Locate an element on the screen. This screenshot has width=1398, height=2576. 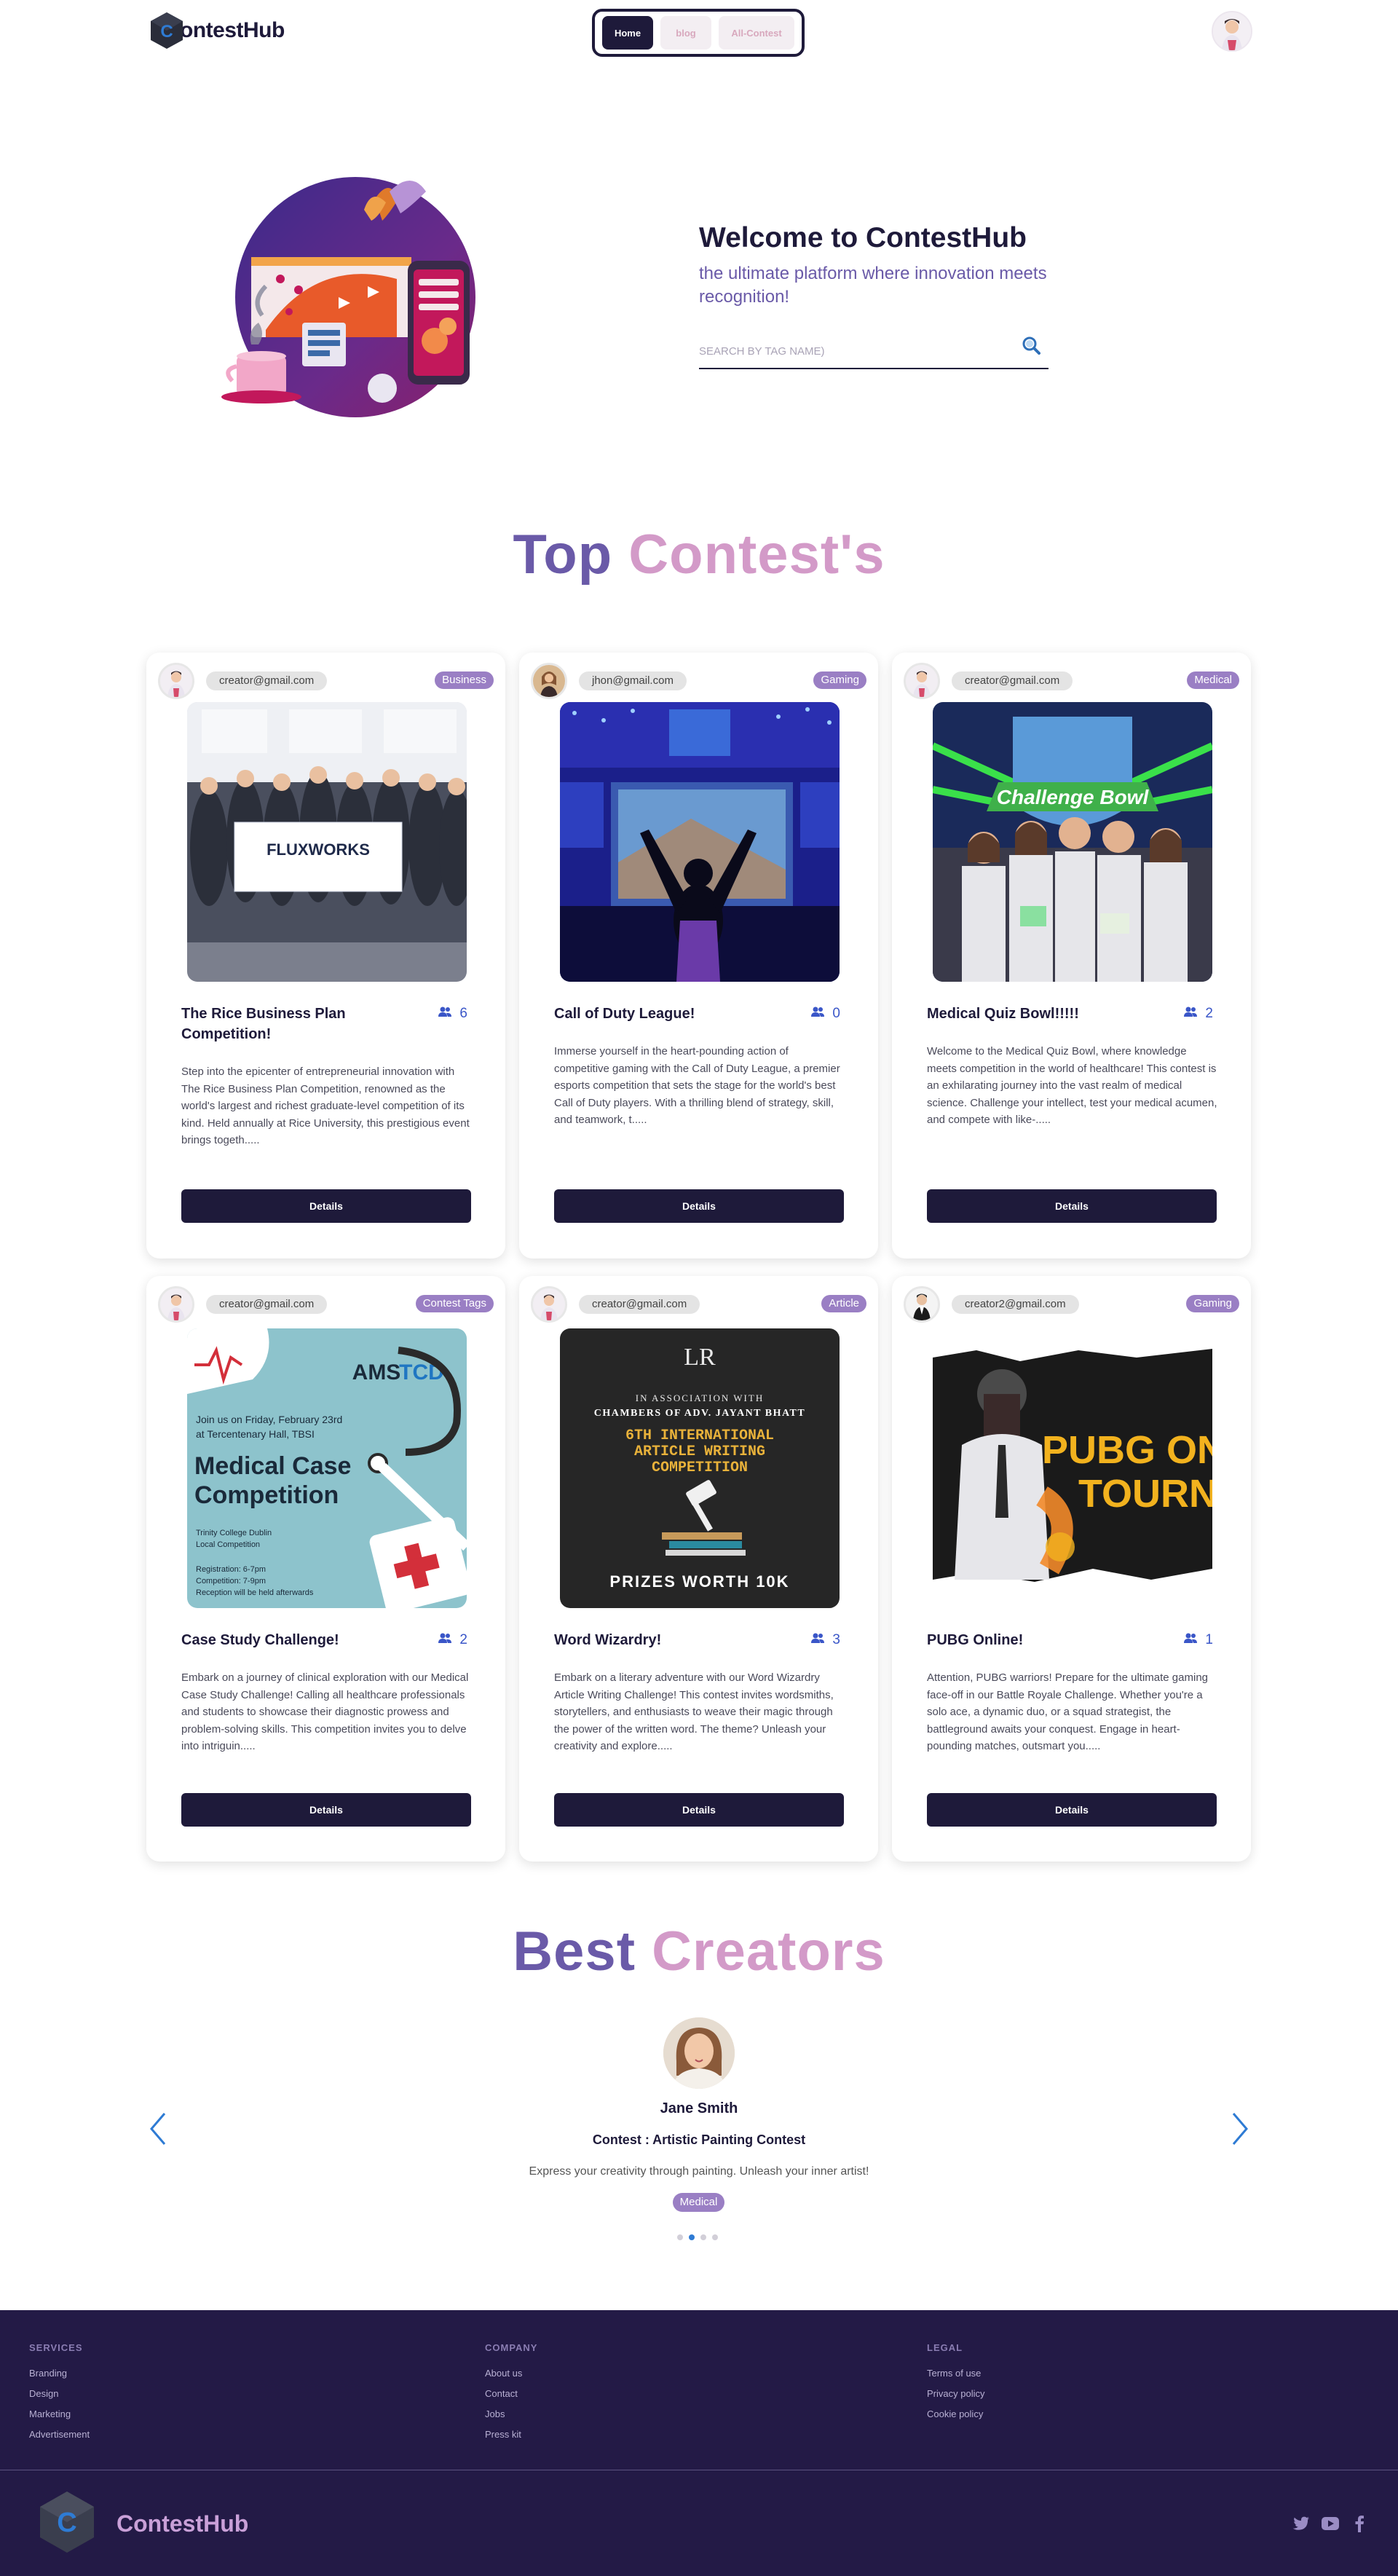
participant-count: 6 is located at coordinates (452, 1014).